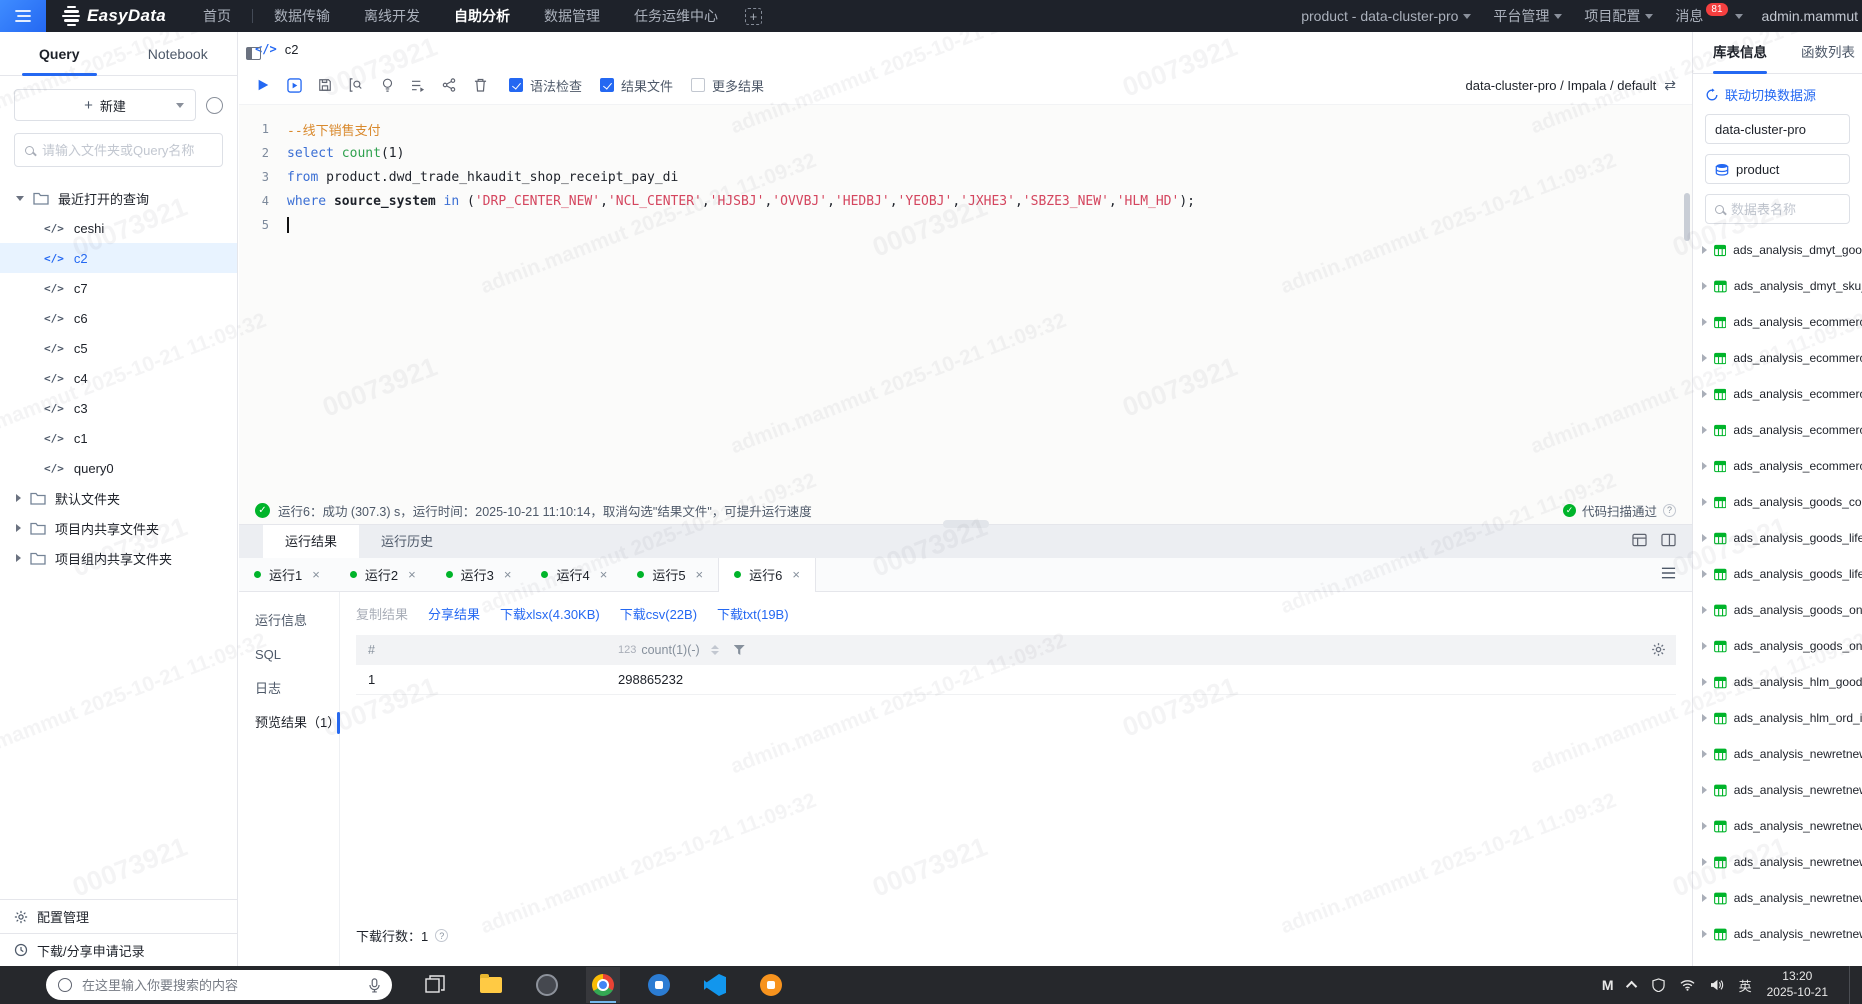 The width and height of the screenshot is (1862, 1004). What do you see at coordinates (1717, 985) in the screenshot?
I see `volume-icon` at bounding box center [1717, 985].